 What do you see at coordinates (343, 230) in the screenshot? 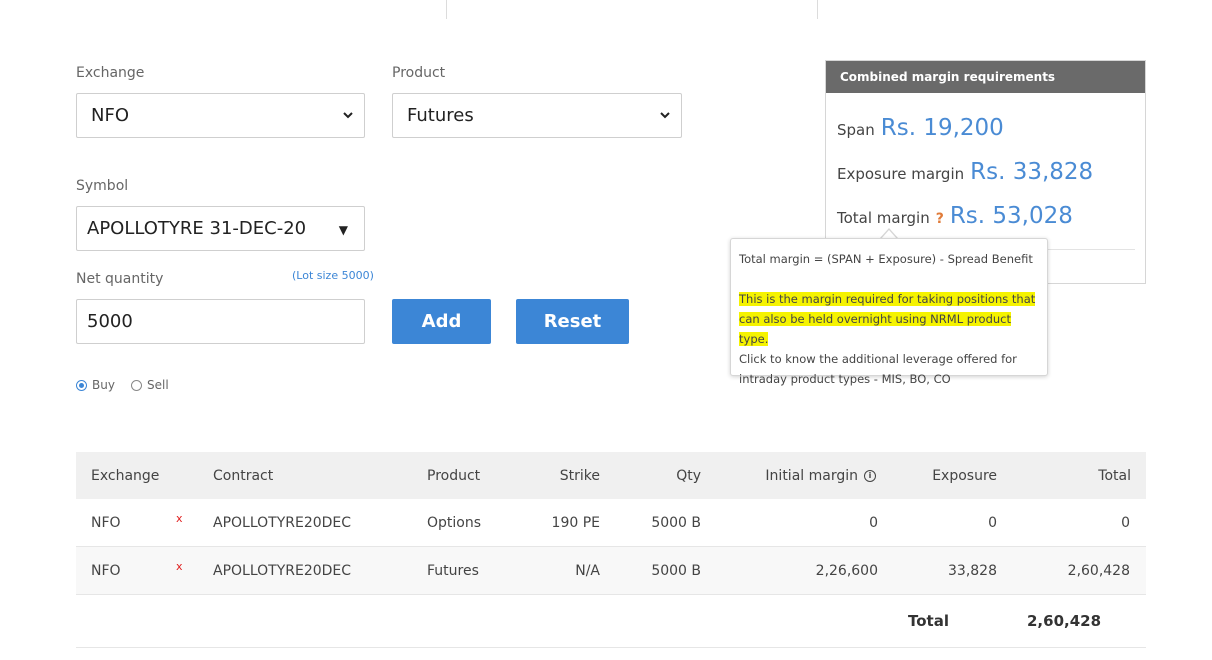
I see `dropdown-triangle-icon: ▼` at bounding box center [343, 230].